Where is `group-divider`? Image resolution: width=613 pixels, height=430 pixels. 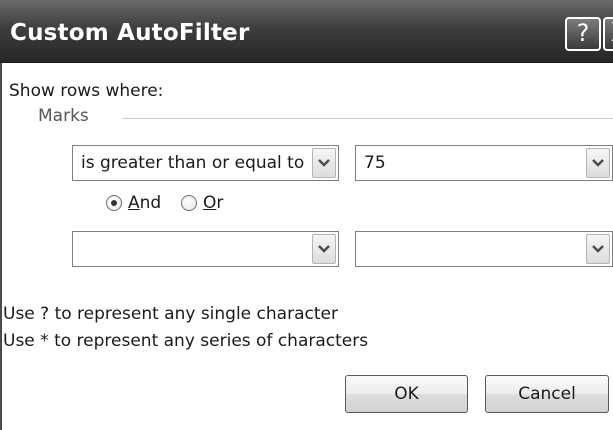
group-divider is located at coordinates (367, 118).